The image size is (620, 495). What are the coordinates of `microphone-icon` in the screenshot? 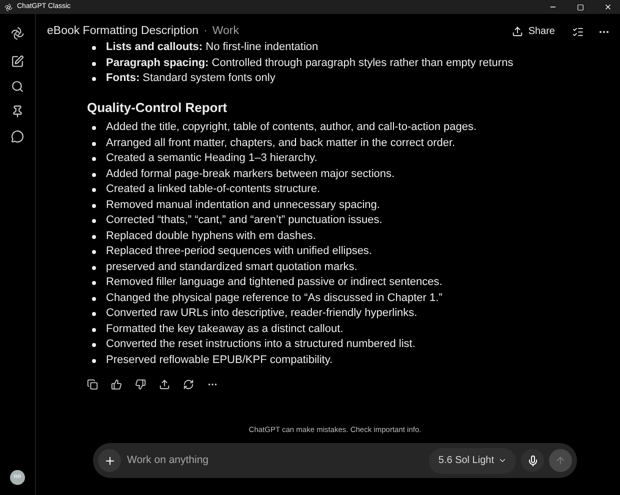 It's located at (532, 460).